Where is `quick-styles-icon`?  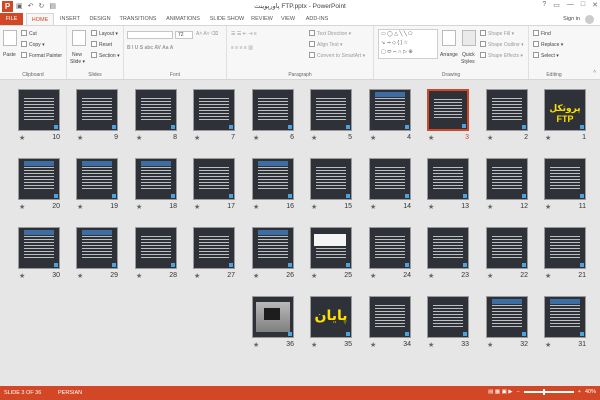
quick-styles-icon is located at coordinates (469, 38).